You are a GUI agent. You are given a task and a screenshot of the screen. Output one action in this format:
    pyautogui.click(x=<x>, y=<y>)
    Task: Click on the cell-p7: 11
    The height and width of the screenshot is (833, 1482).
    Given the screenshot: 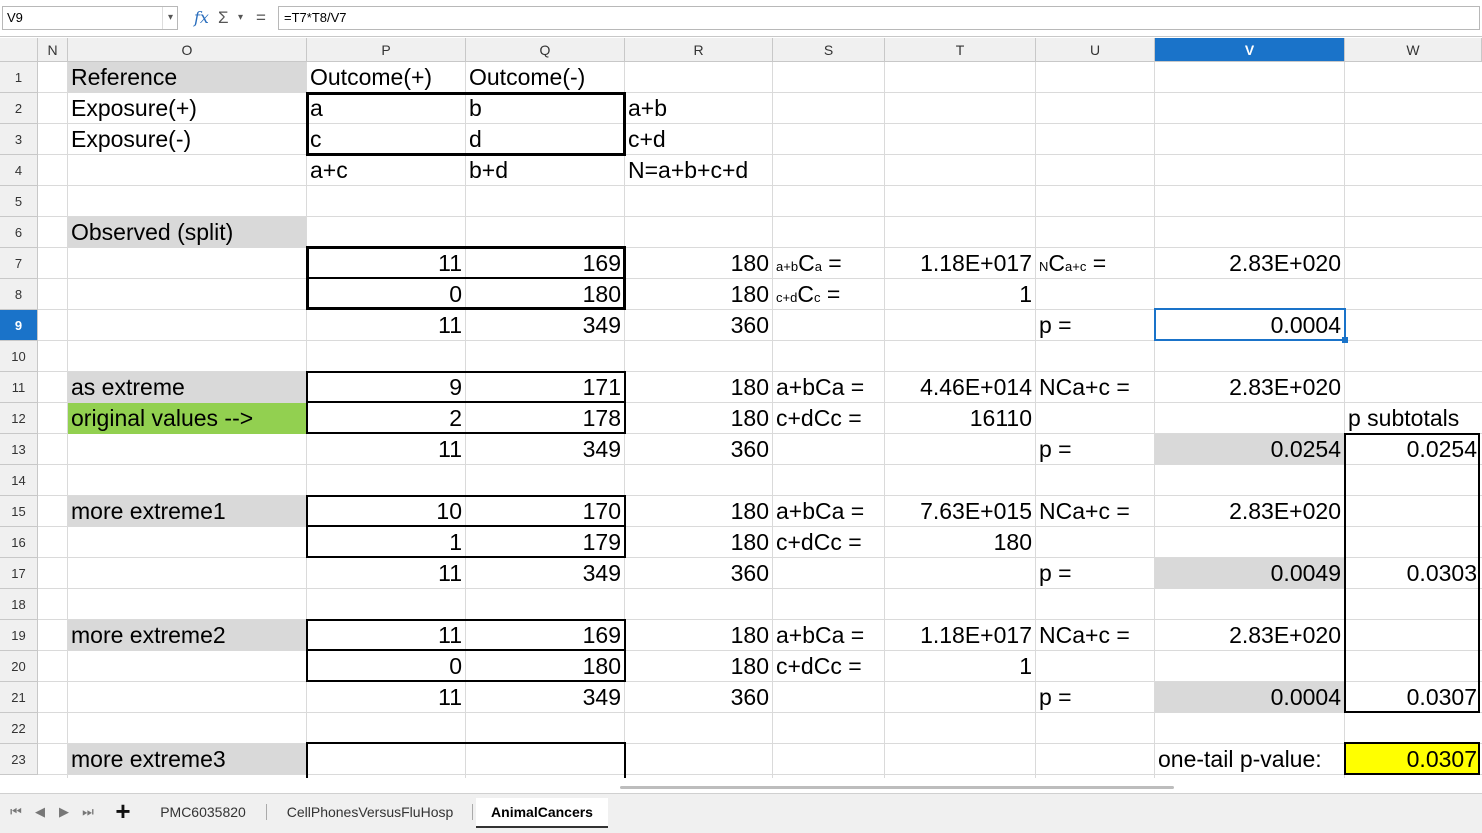 What is the action you would take?
    pyautogui.click(x=386, y=263)
    